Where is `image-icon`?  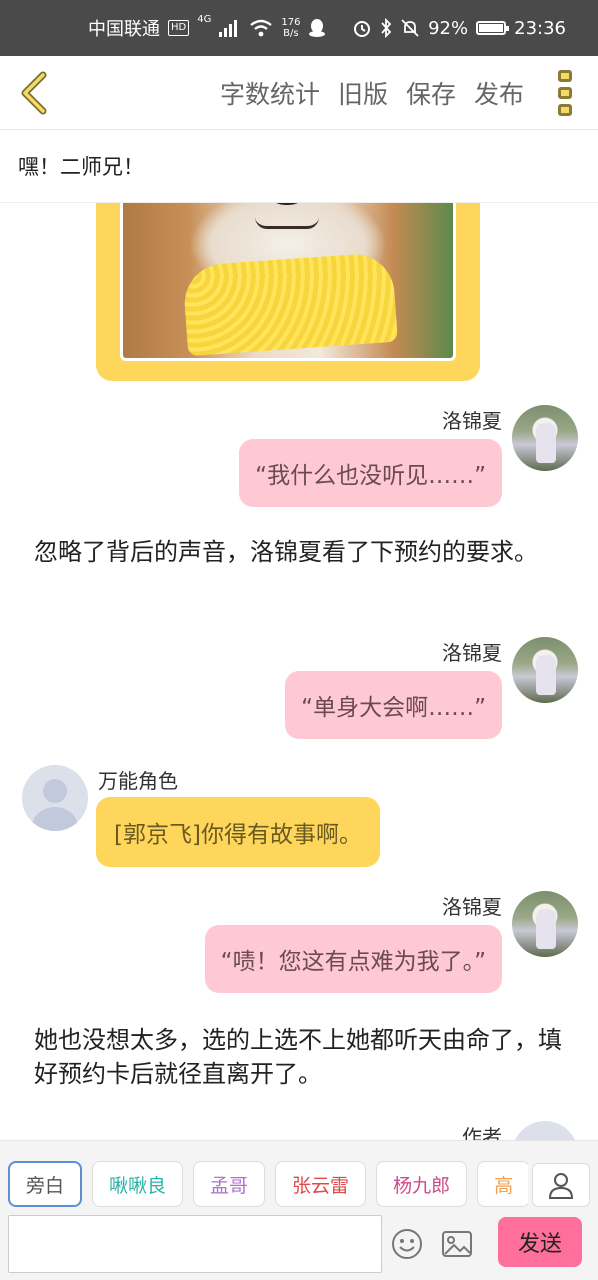 image-icon is located at coordinates (457, 1244).